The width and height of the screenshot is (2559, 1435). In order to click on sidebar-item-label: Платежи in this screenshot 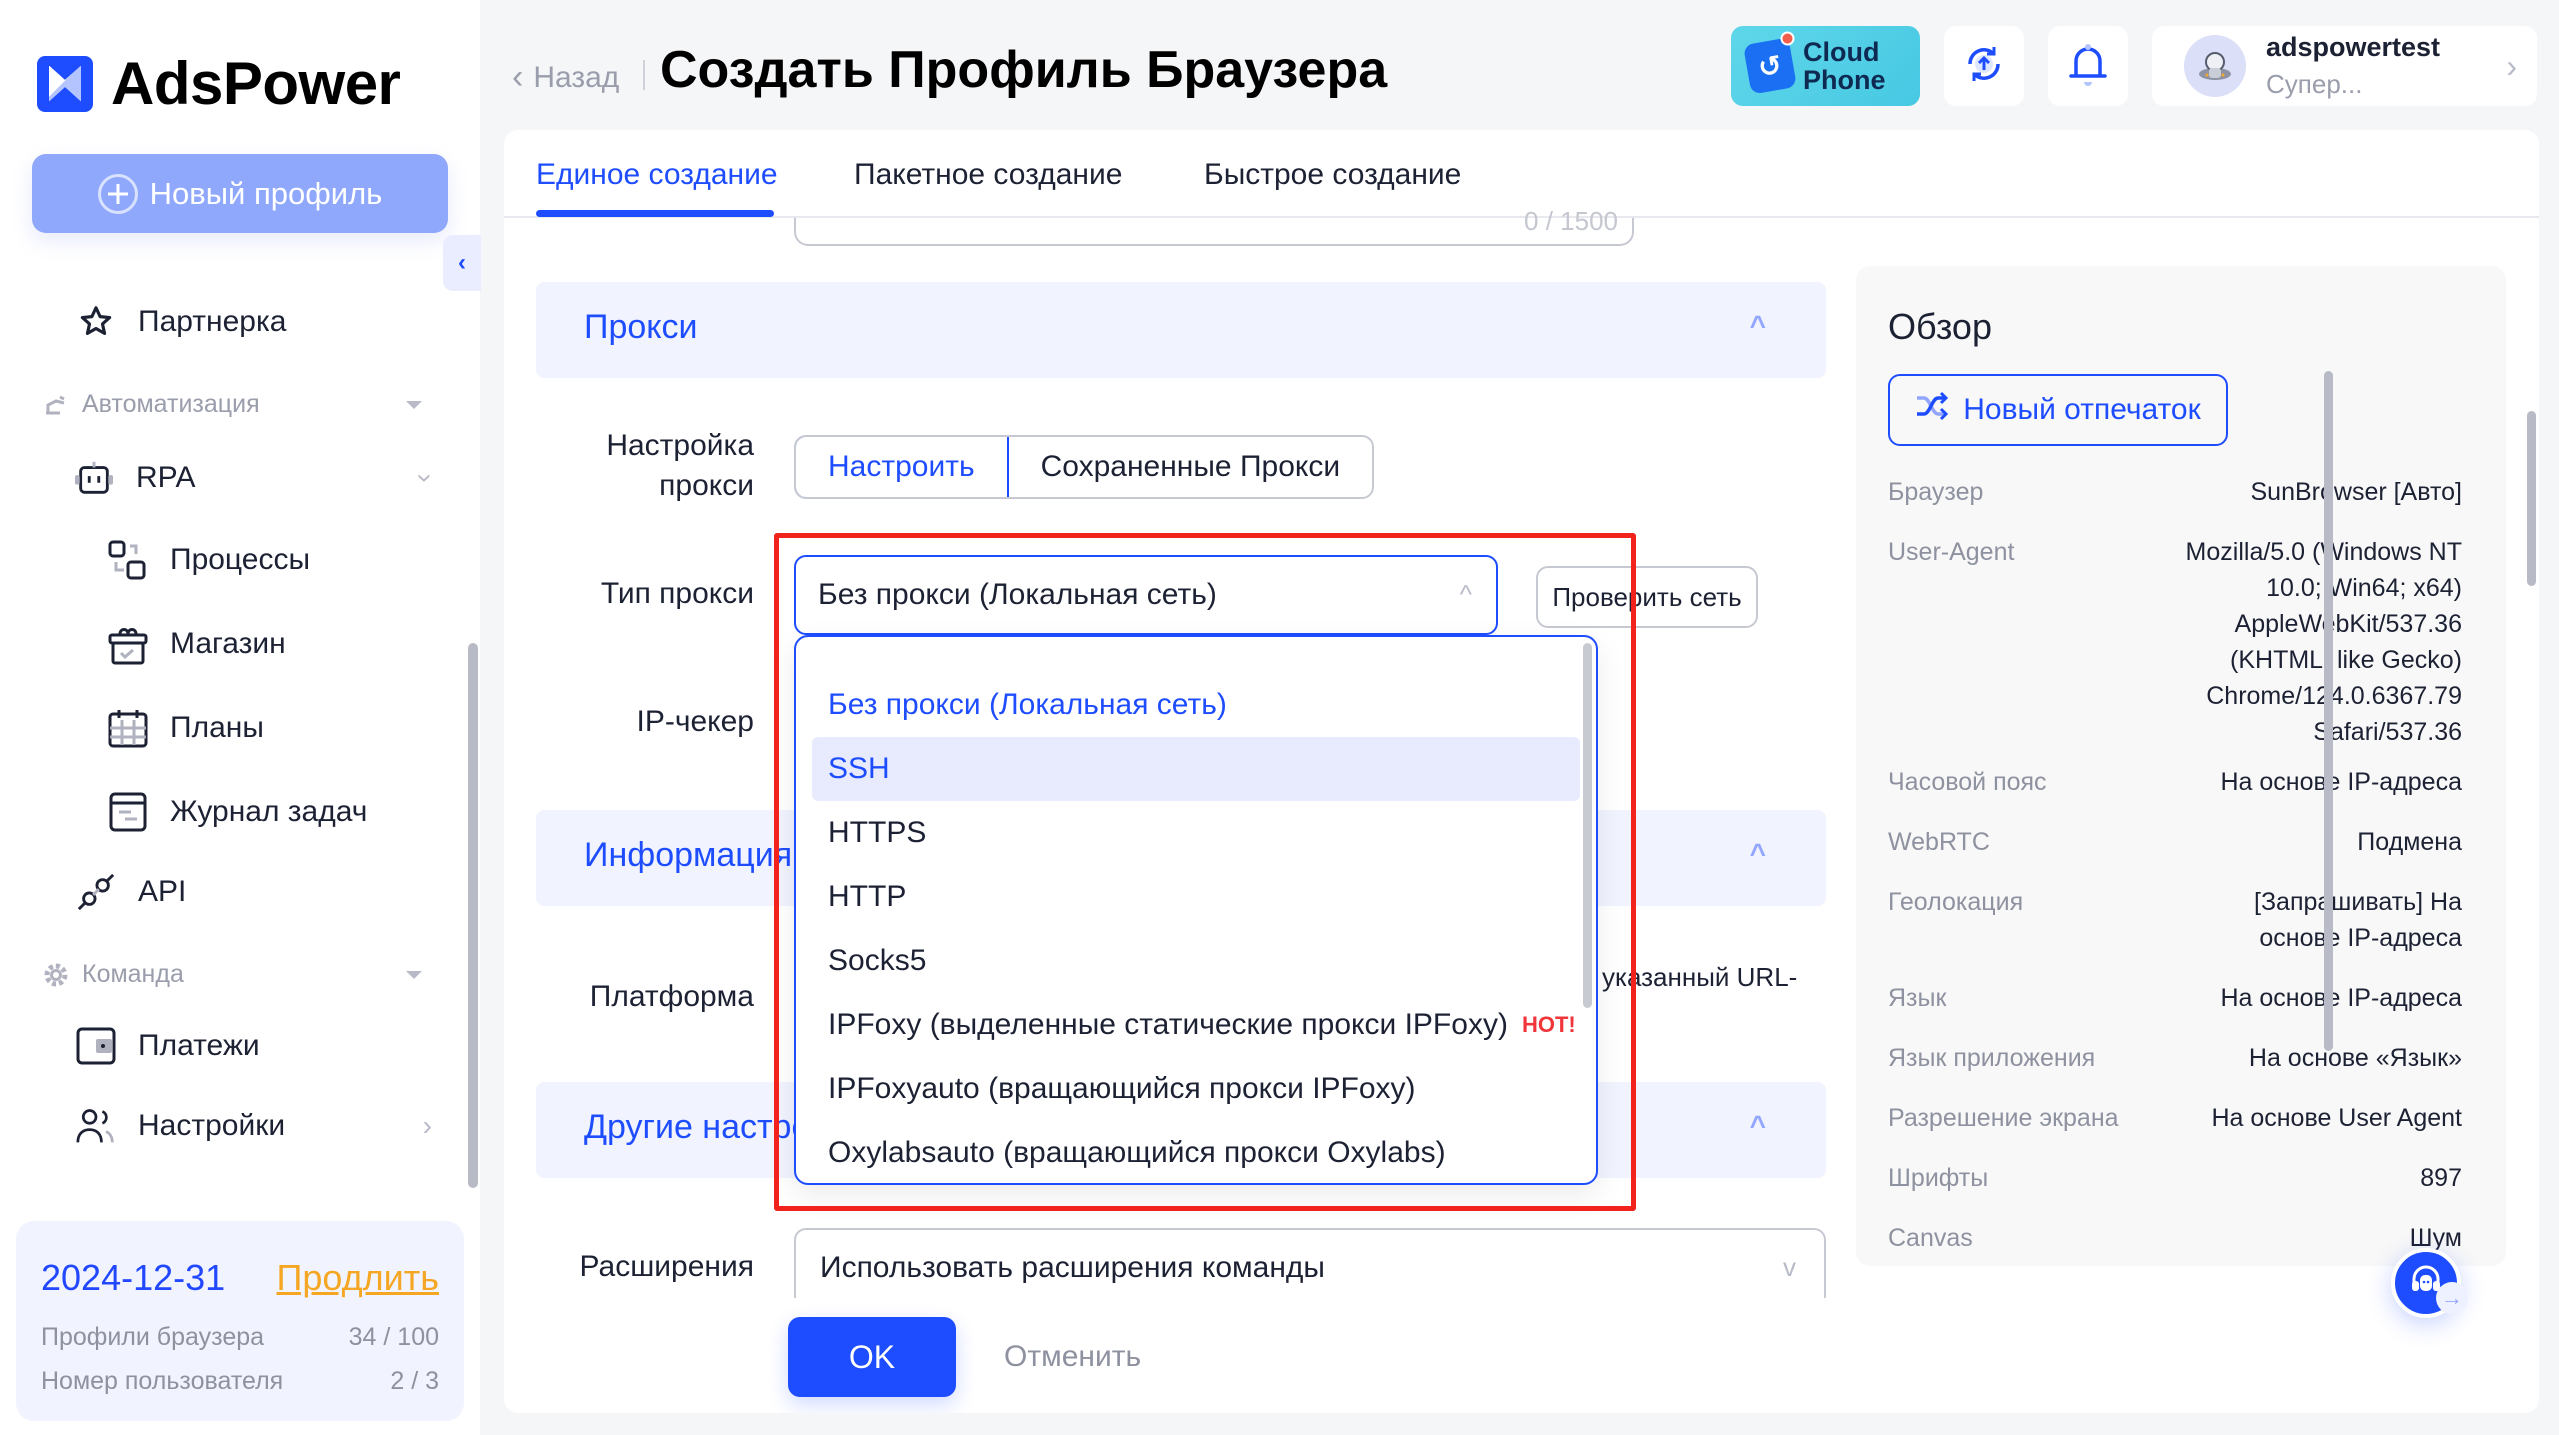, I will do `click(199, 1045)`.